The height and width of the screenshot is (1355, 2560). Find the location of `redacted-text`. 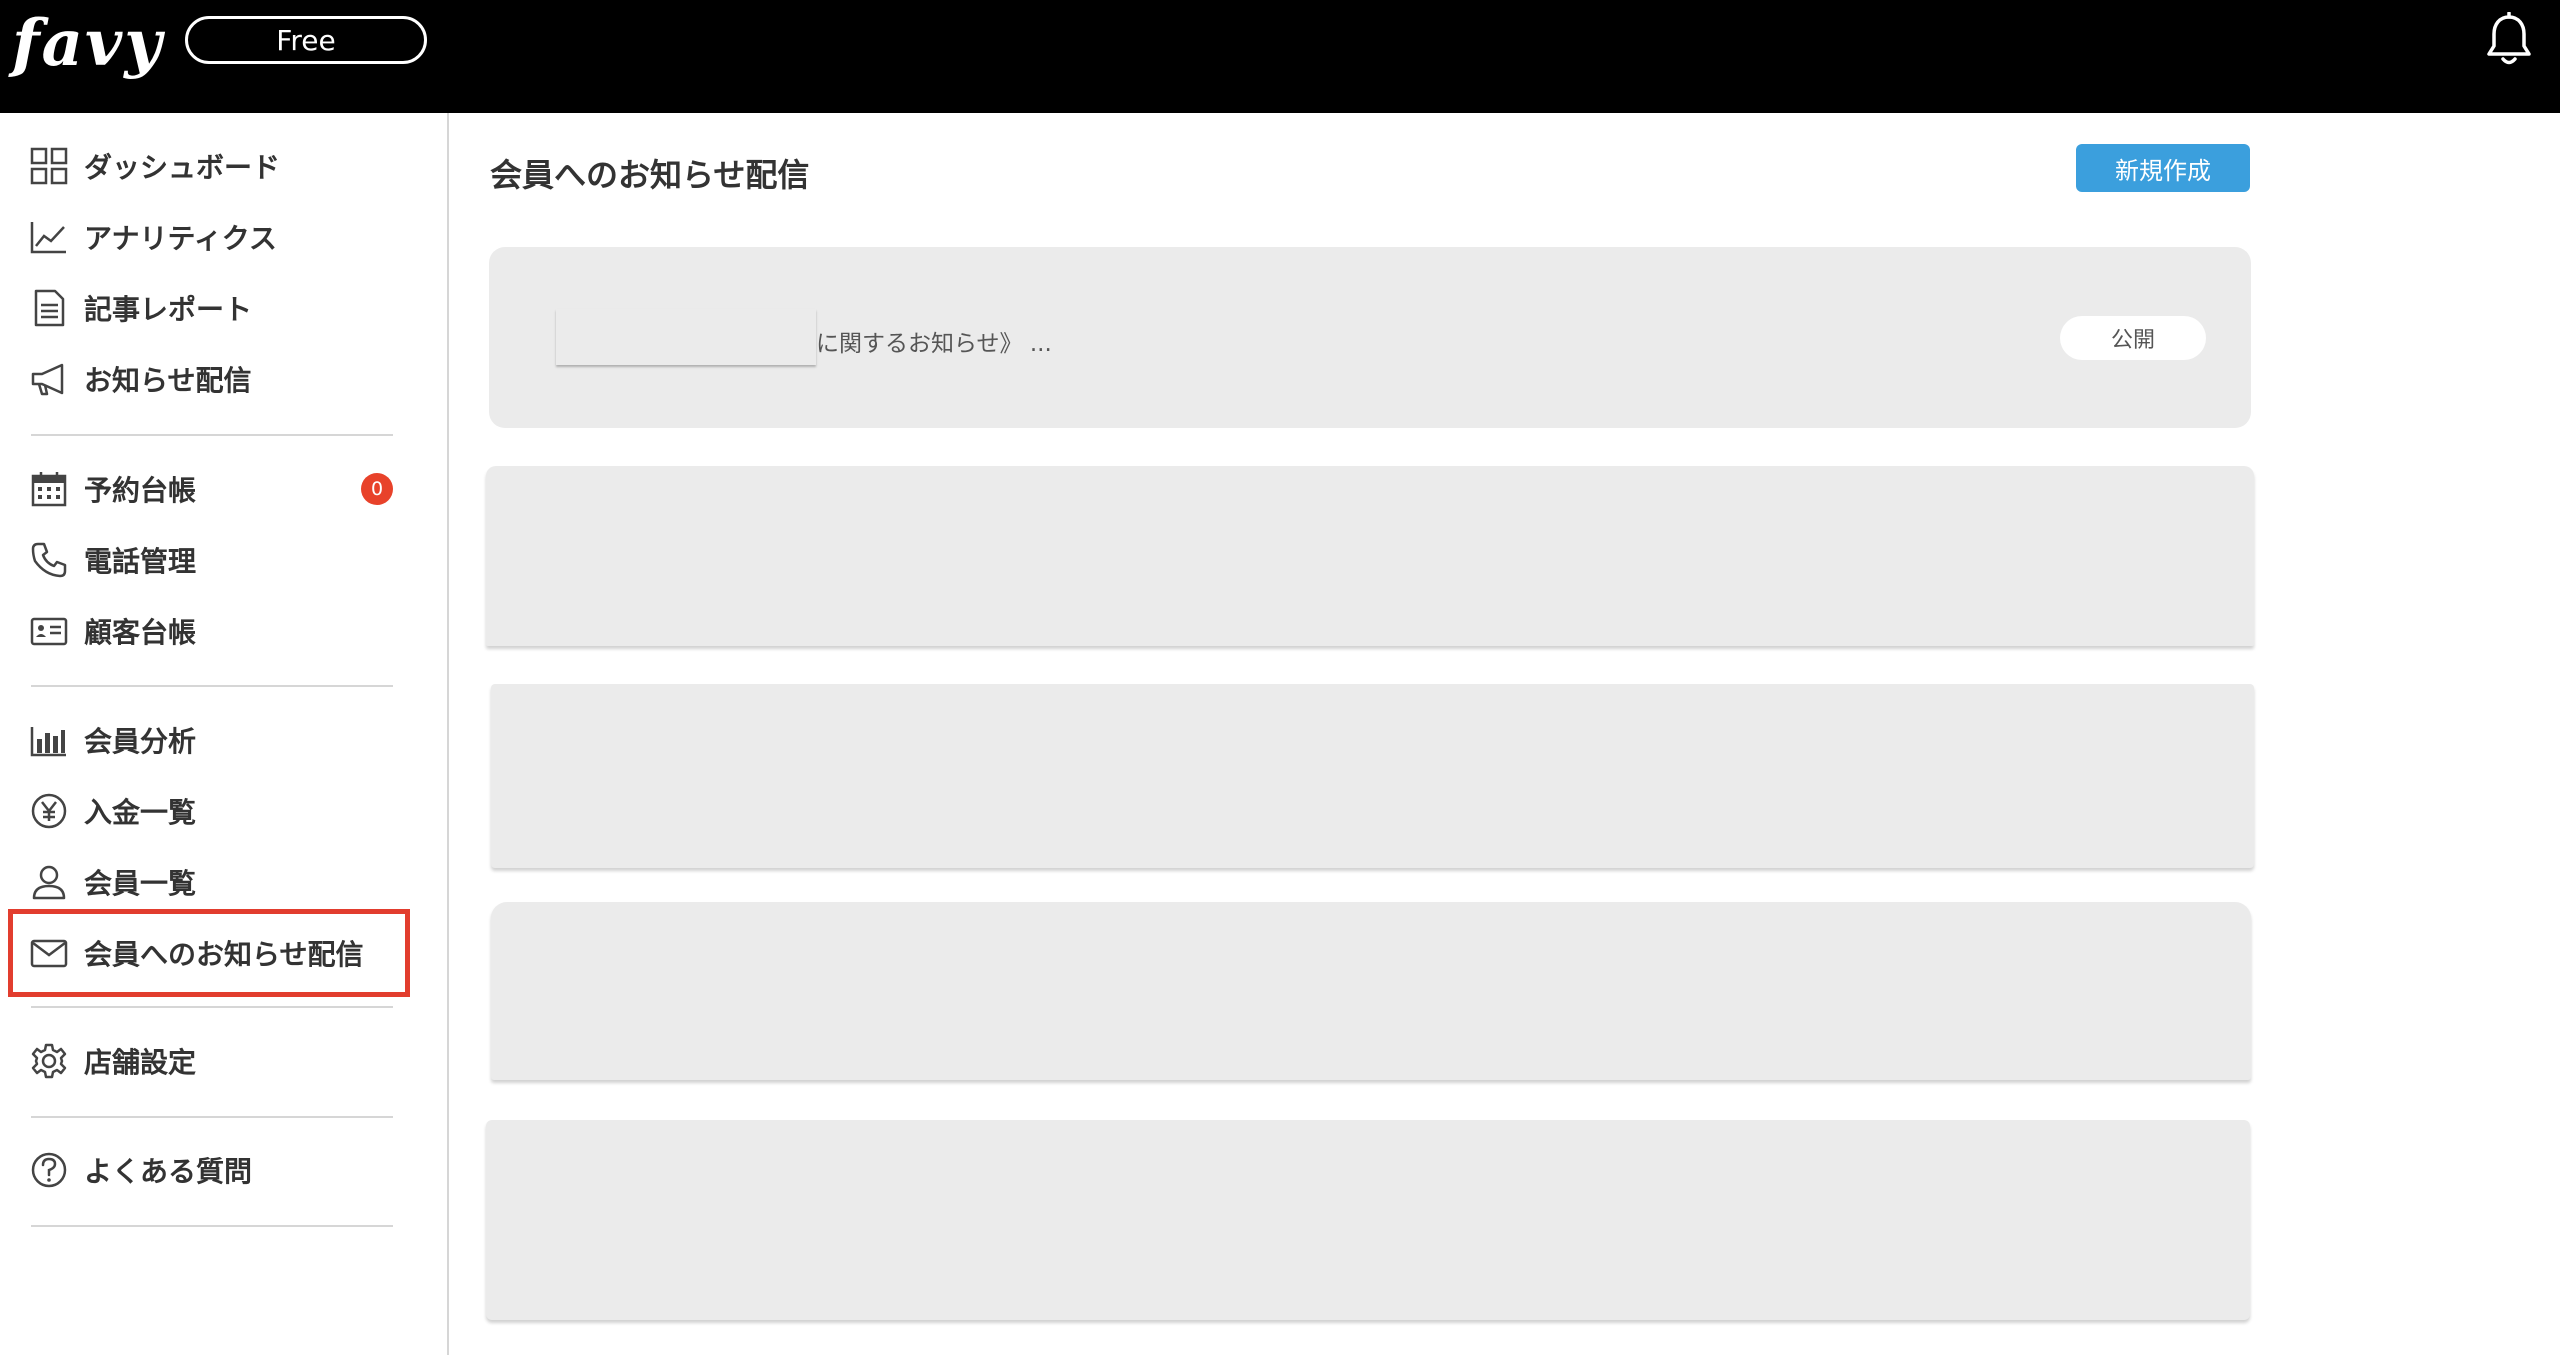

redacted-text is located at coordinates (686, 337).